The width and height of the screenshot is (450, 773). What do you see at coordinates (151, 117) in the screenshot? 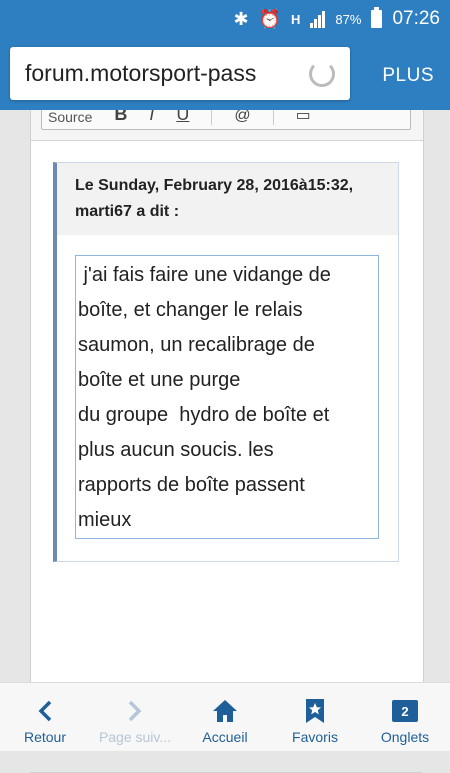
I see `italic-button: I` at bounding box center [151, 117].